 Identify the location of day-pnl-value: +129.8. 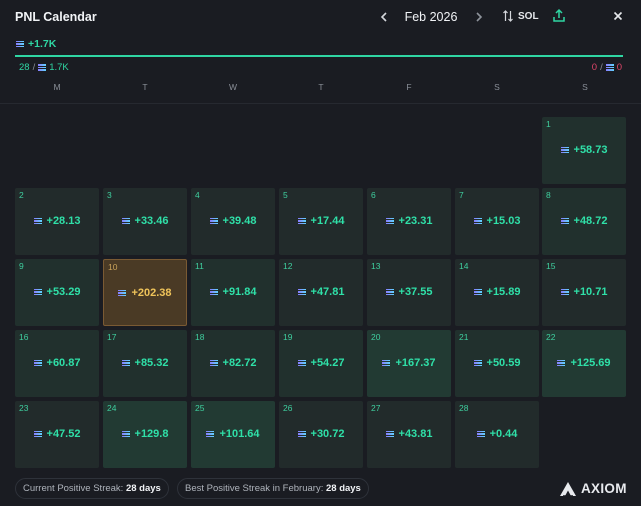
(151, 434).